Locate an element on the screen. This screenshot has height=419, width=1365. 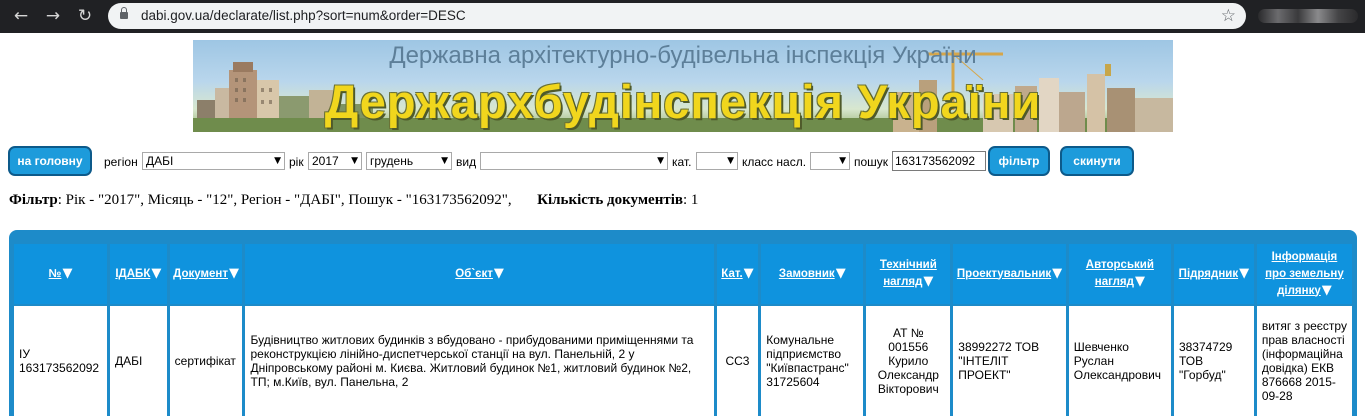
lock-icon is located at coordinates (124, 13).